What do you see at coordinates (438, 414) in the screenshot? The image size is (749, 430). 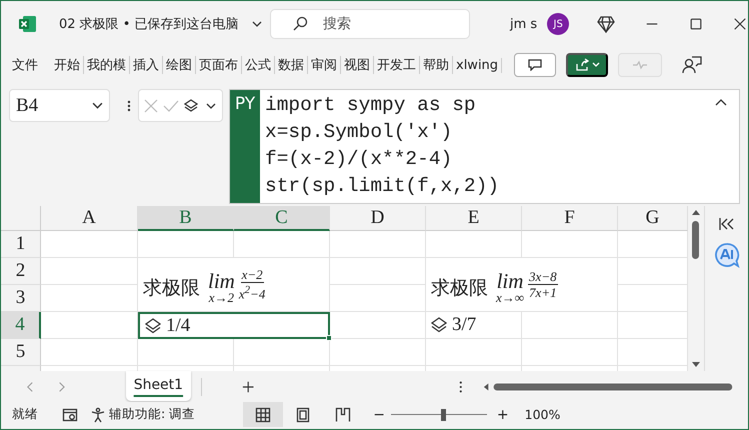 I see `zoom-slider` at bounding box center [438, 414].